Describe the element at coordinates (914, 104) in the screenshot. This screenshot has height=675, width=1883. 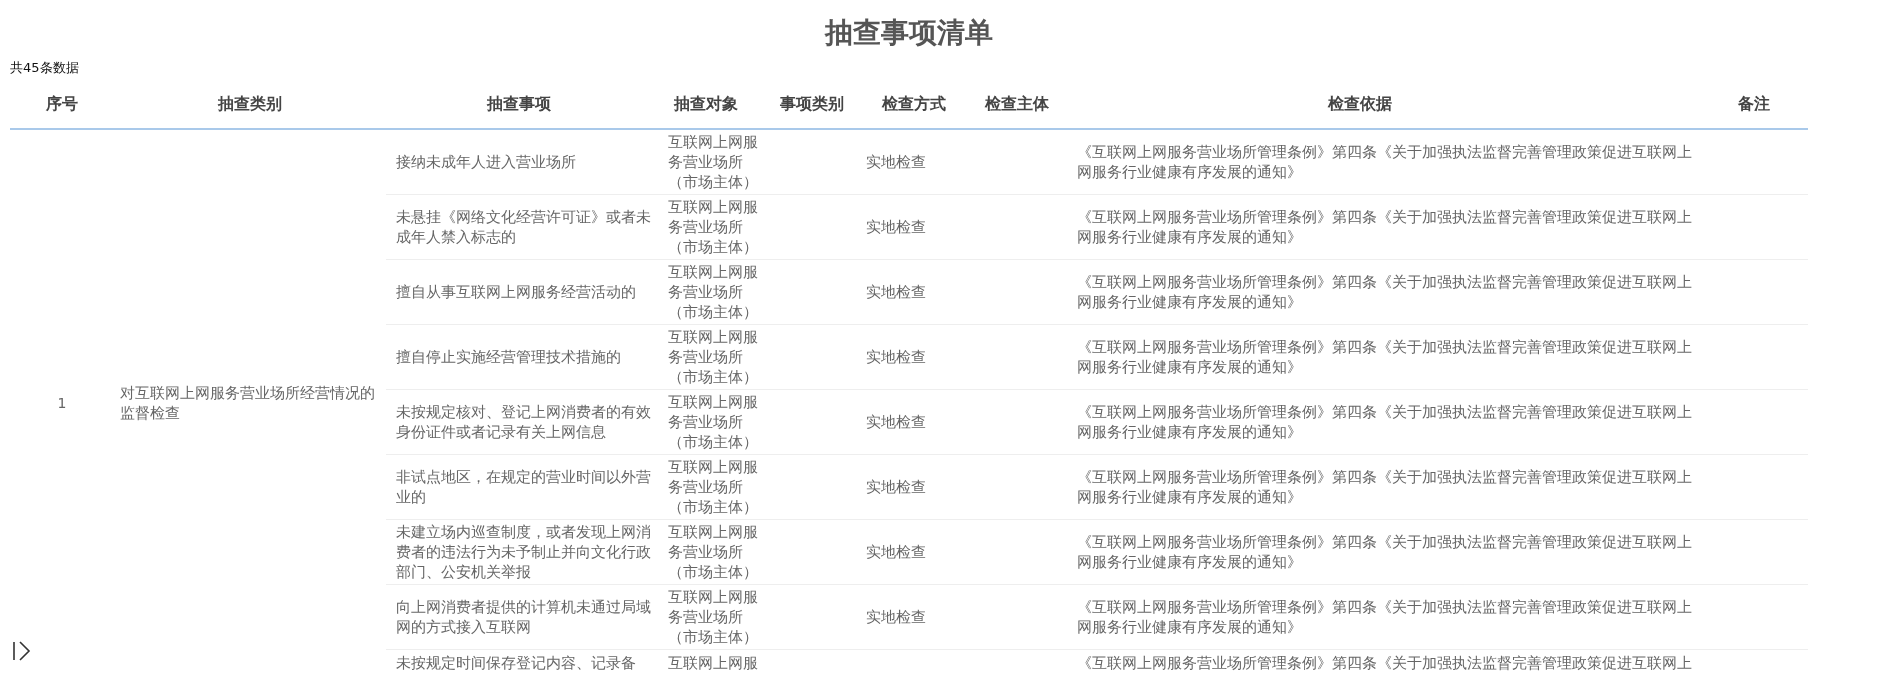
I see `column-header: 检查方式` at that location.